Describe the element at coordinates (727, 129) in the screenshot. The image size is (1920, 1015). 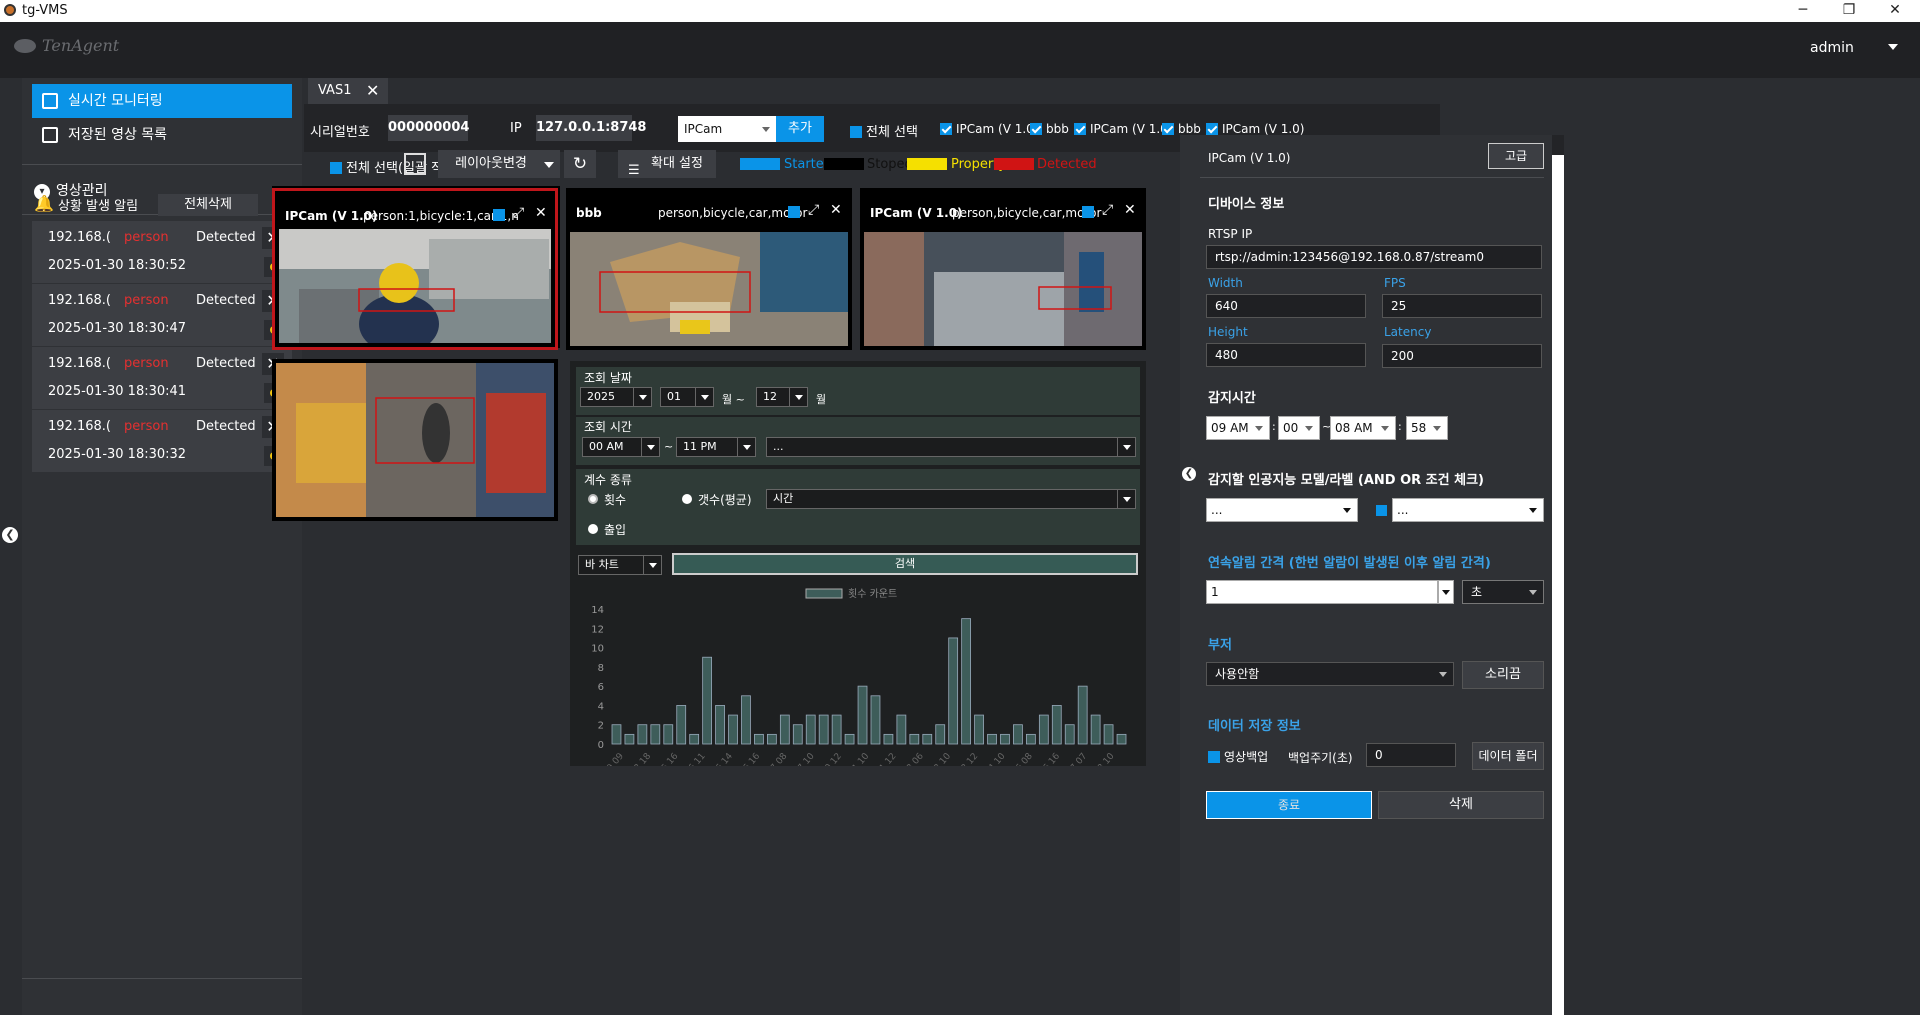
I see `device-type-select: IPCam` at that location.